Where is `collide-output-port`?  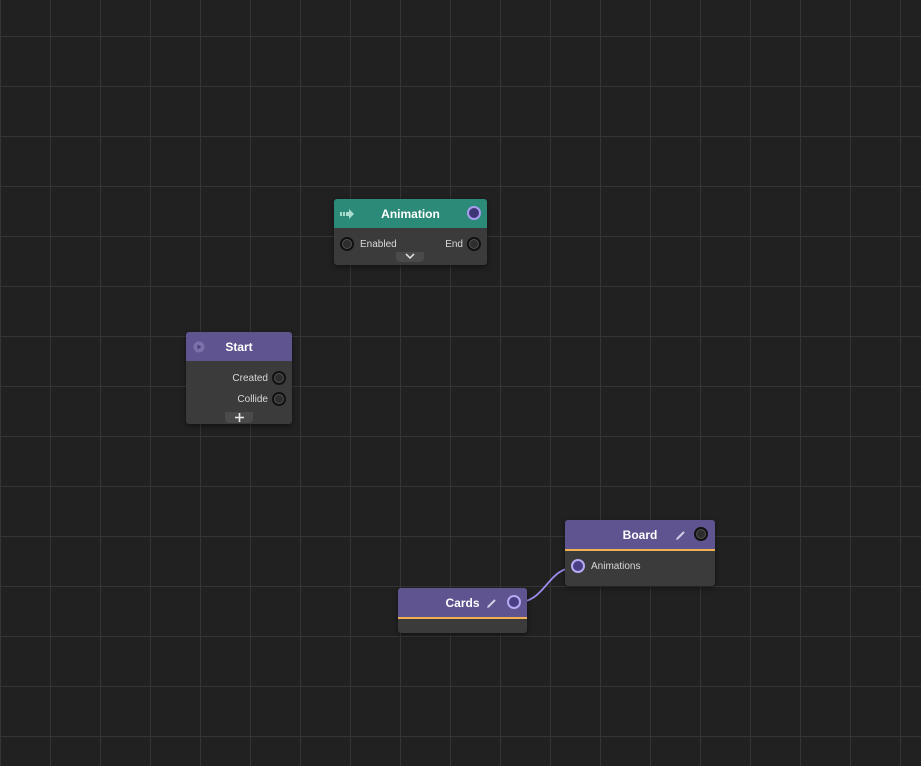
collide-output-port is located at coordinates (279, 399).